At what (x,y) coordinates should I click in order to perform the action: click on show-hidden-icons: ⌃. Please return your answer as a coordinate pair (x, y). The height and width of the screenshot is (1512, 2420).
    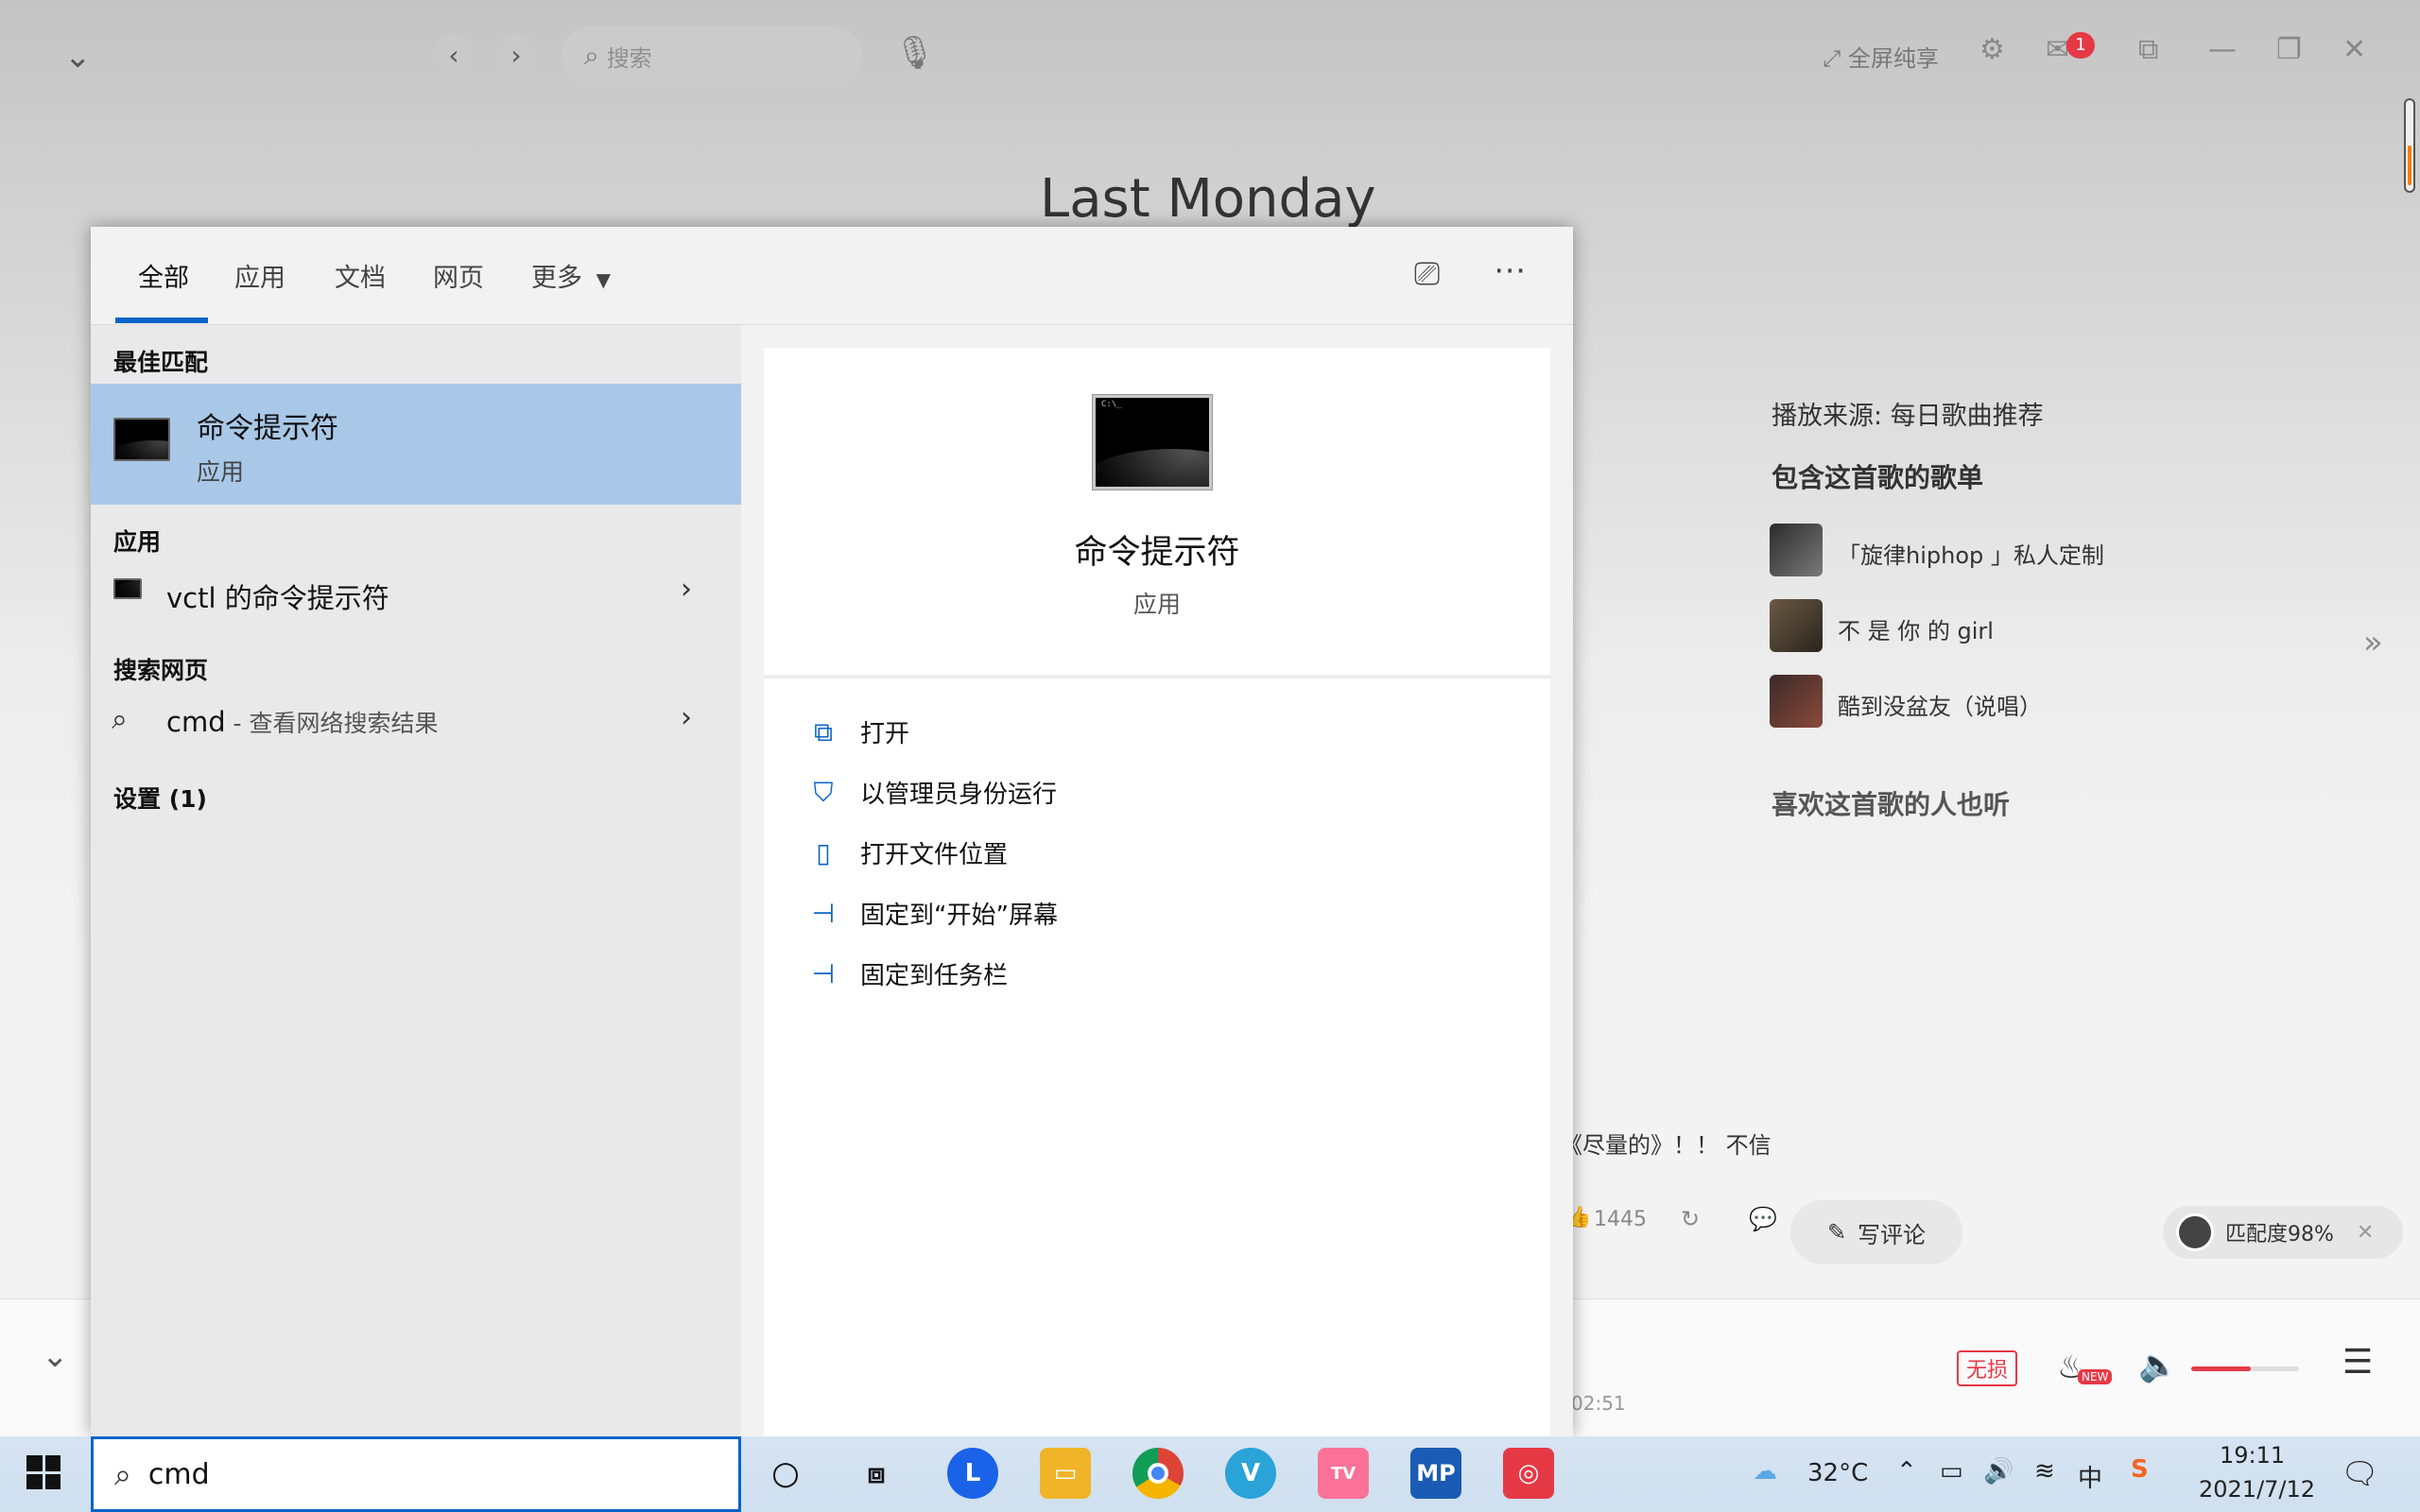
    Looking at the image, I should click on (1907, 1471).